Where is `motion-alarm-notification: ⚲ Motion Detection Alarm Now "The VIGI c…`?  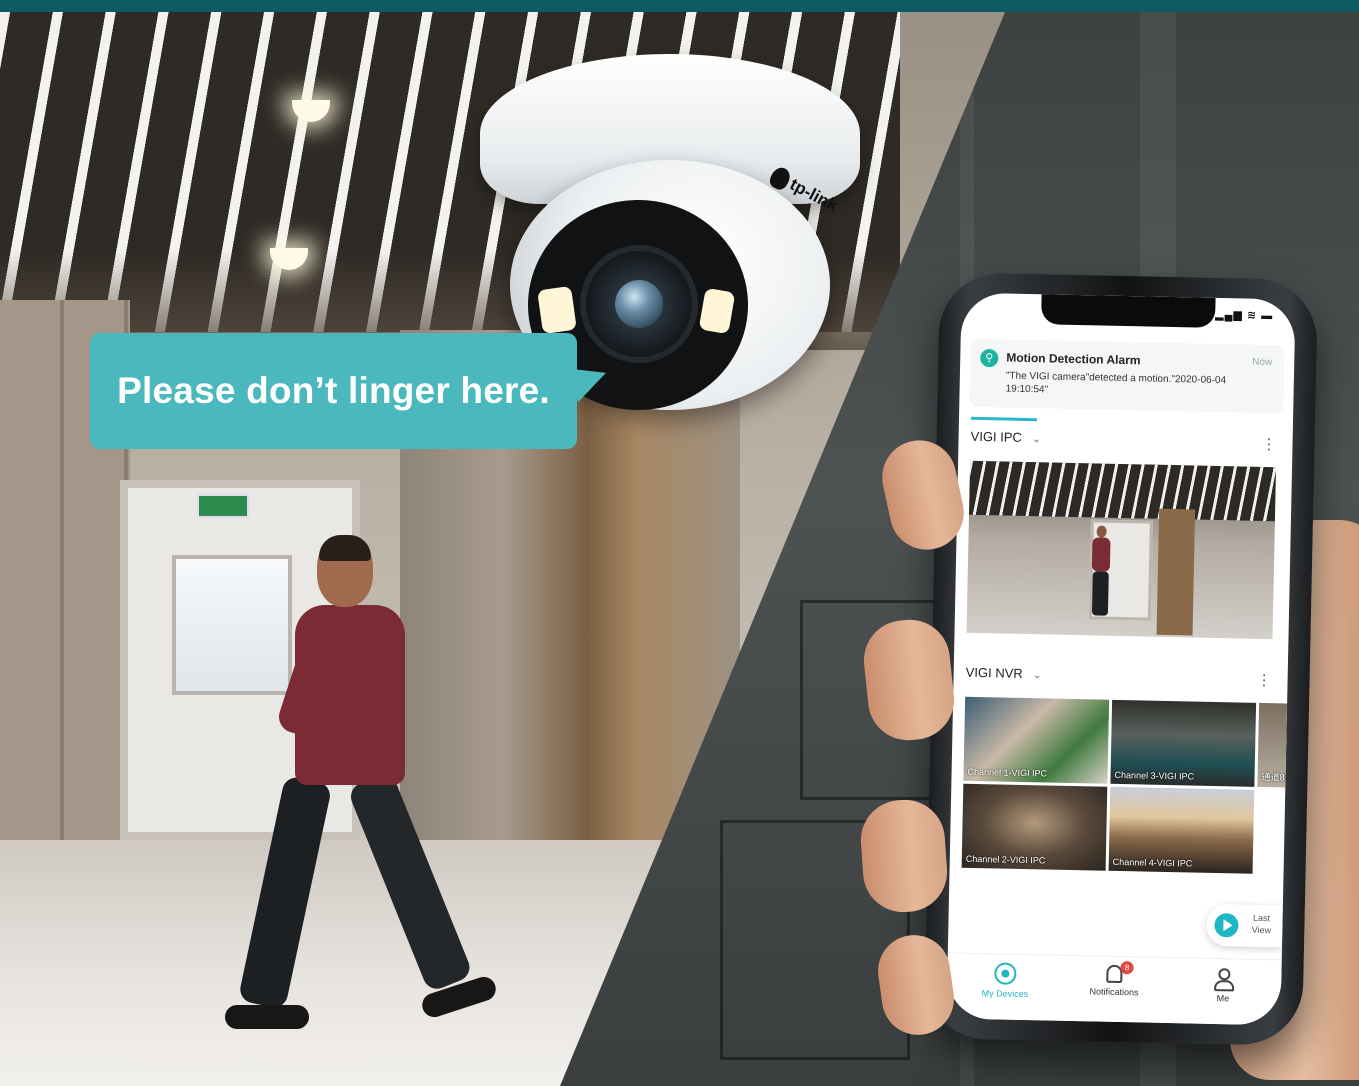
motion-alarm-notification: ⚲ Motion Detection Alarm Now "The VIGI c… is located at coordinates (1127, 376).